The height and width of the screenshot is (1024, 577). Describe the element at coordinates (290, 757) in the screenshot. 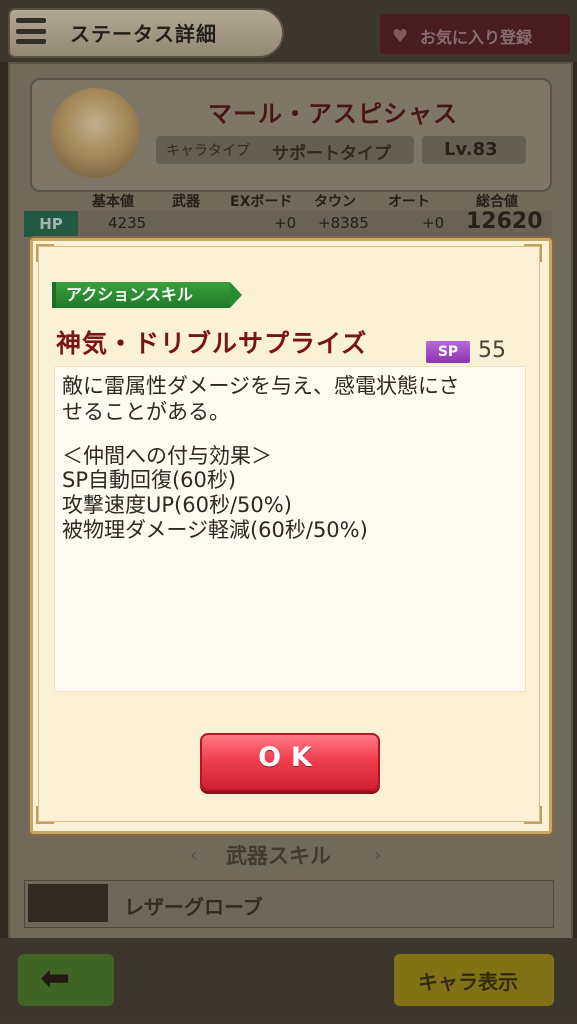

I see `ok-button-label: OK` at that location.